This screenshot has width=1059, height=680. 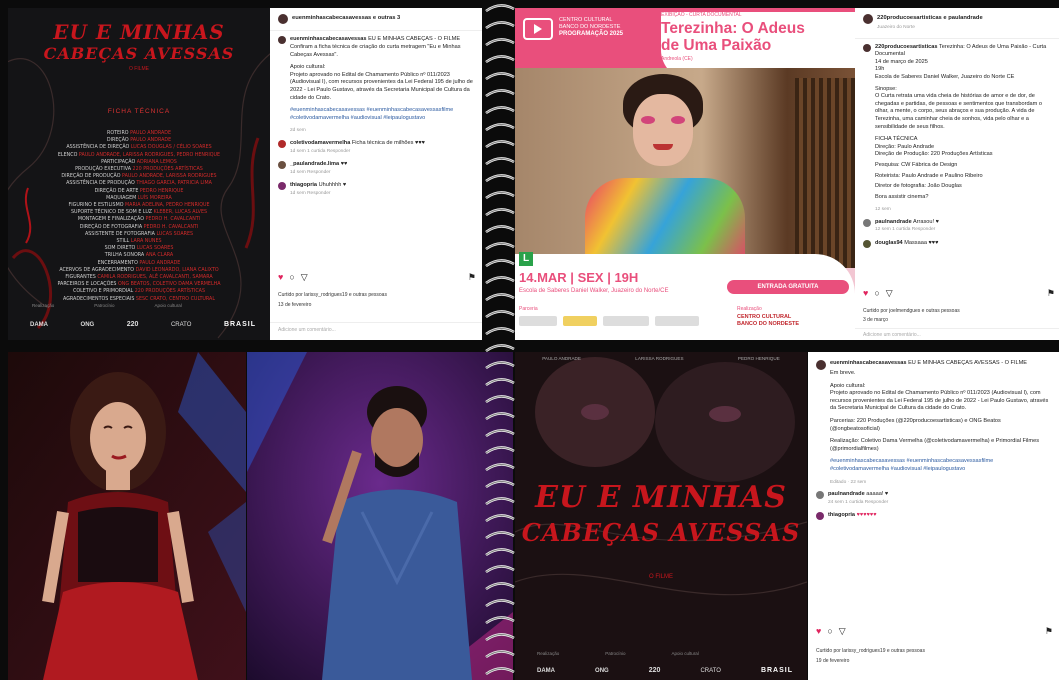 I want to click on comment-meta: 1d sem 1 curtida Responder, so click(x=320, y=151).